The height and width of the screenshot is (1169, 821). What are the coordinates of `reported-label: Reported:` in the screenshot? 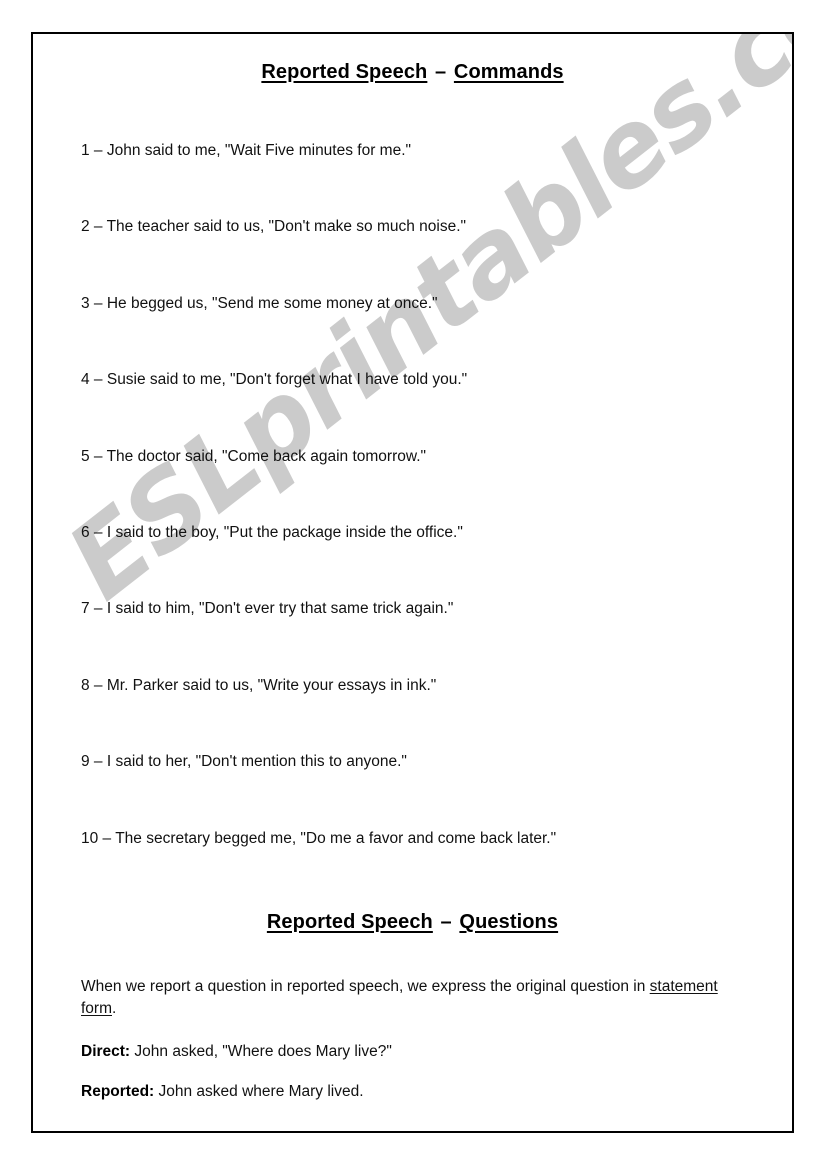 It's located at (118, 1091).